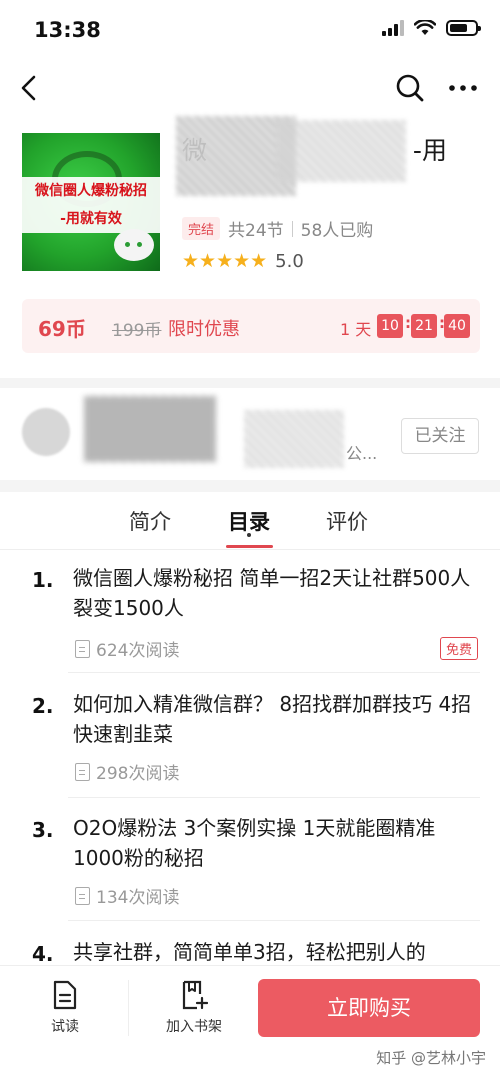 This screenshot has width=500, height=1082. Describe the element at coordinates (292, 228) in the screenshot. I see `meta-divider` at that location.